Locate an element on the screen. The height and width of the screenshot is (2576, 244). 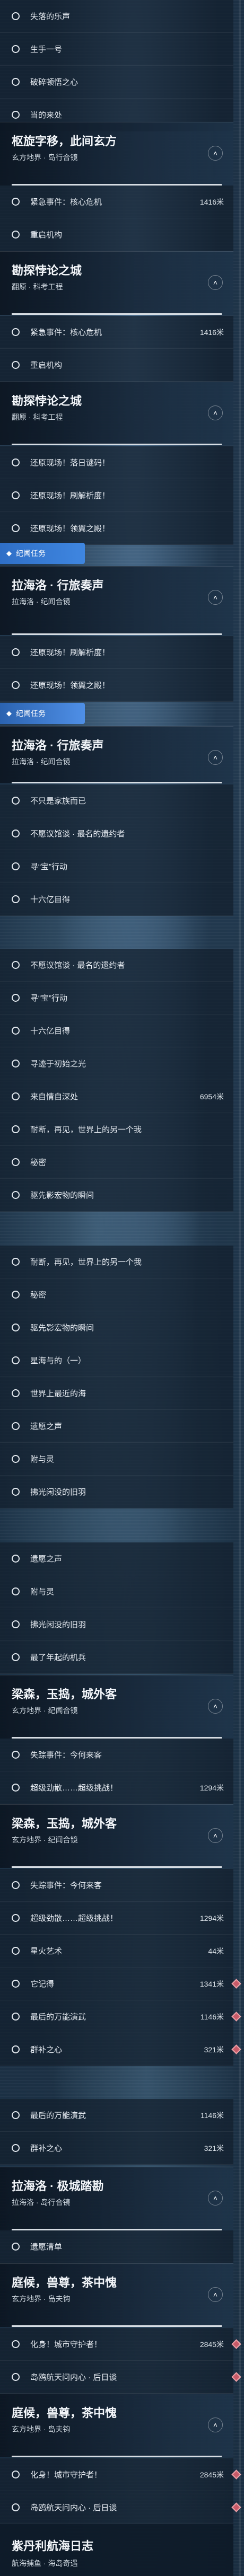
quest-row: 来自情自深处 6954米 is located at coordinates (117, 1096).